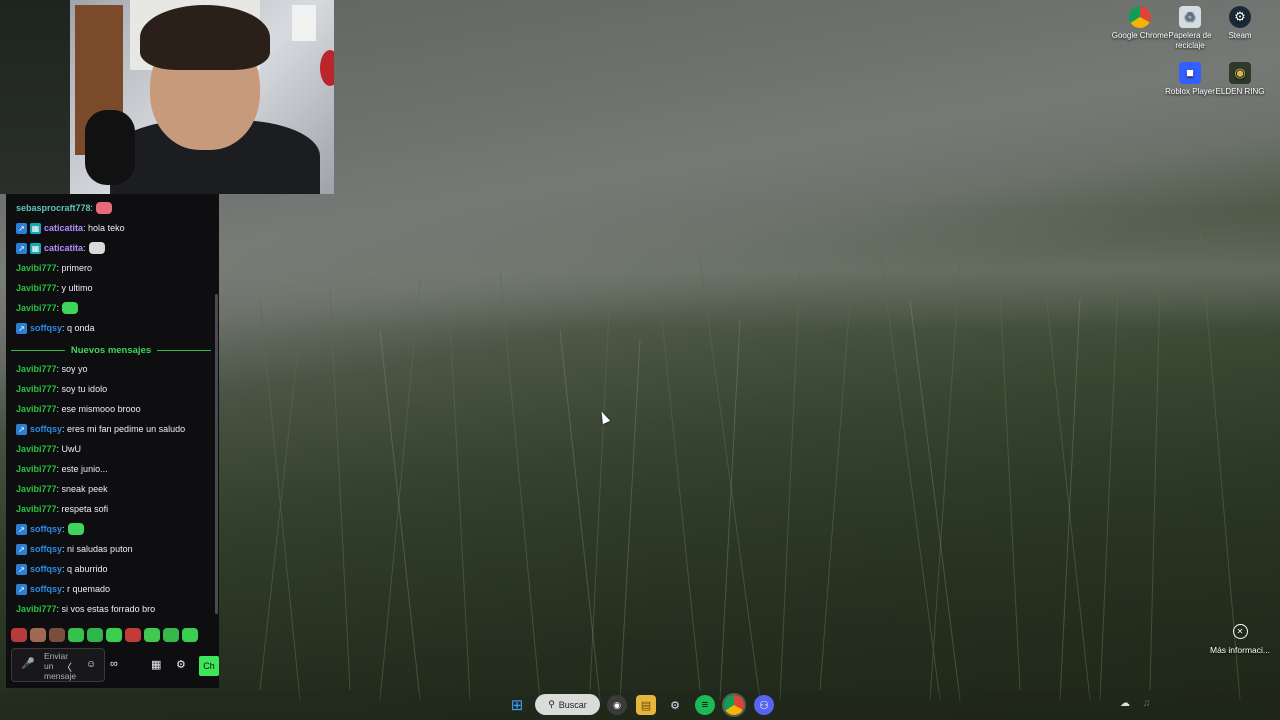 The width and height of the screenshot is (1280, 720). What do you see at coordinates (517, 705) in the screenshot?
I see `start-icon: ⊞` at bounding box center [517, 705].